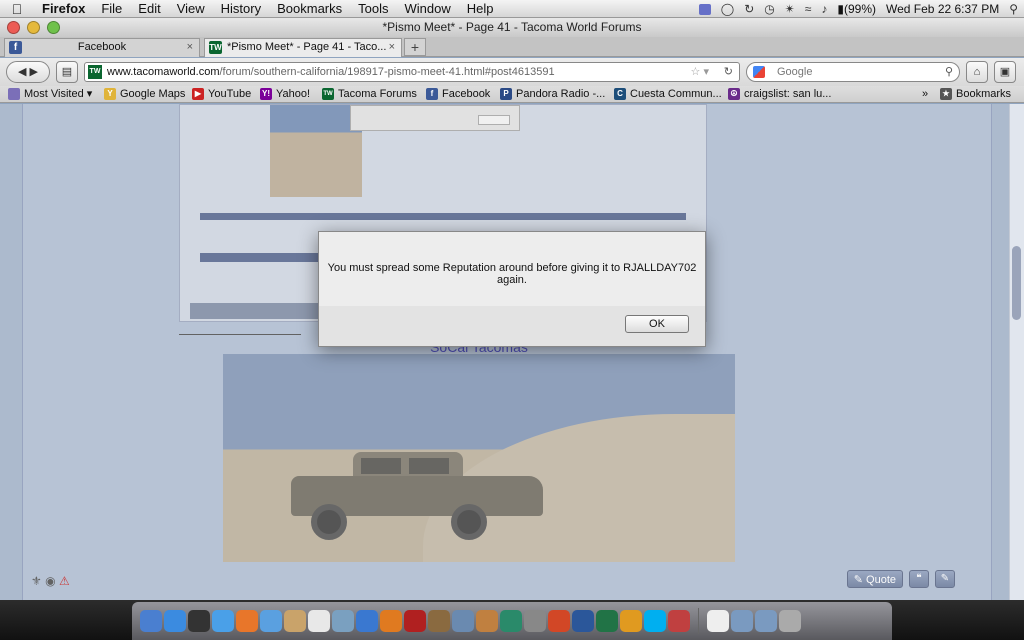 Image resolution: width=1024 pixels, height=640 pixels. What do you see at coordinates (583, 621) in the screenshot?
I see `word-icon` at bounding box center [583, 621].